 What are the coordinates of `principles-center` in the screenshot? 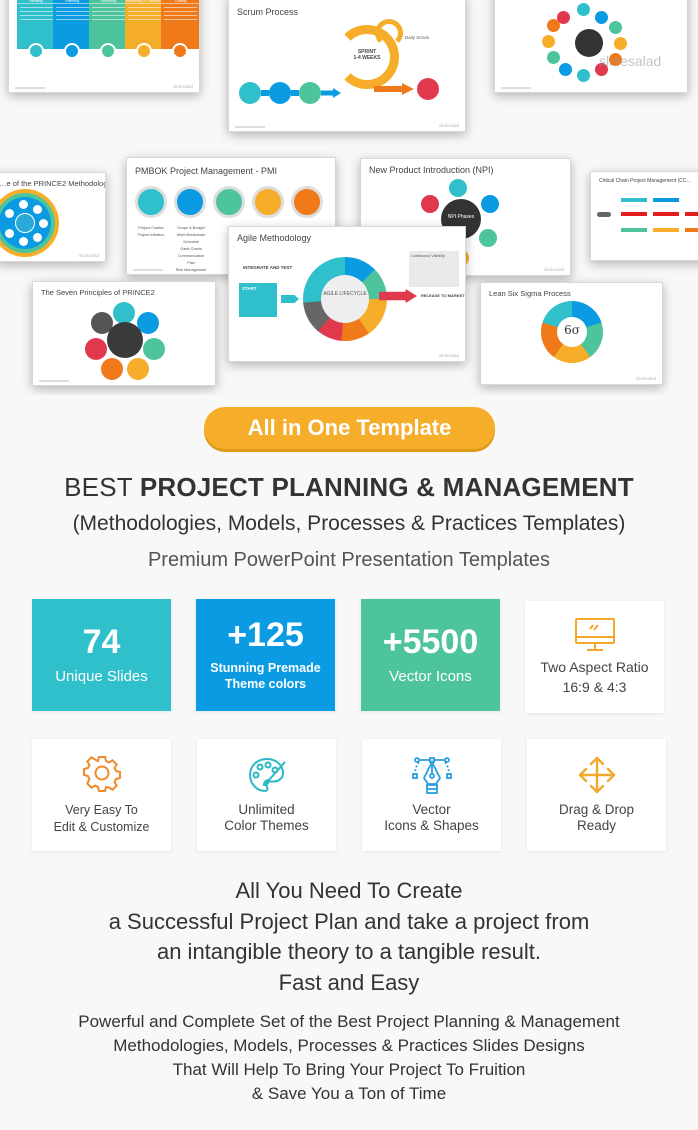 It's located at (125, 340).